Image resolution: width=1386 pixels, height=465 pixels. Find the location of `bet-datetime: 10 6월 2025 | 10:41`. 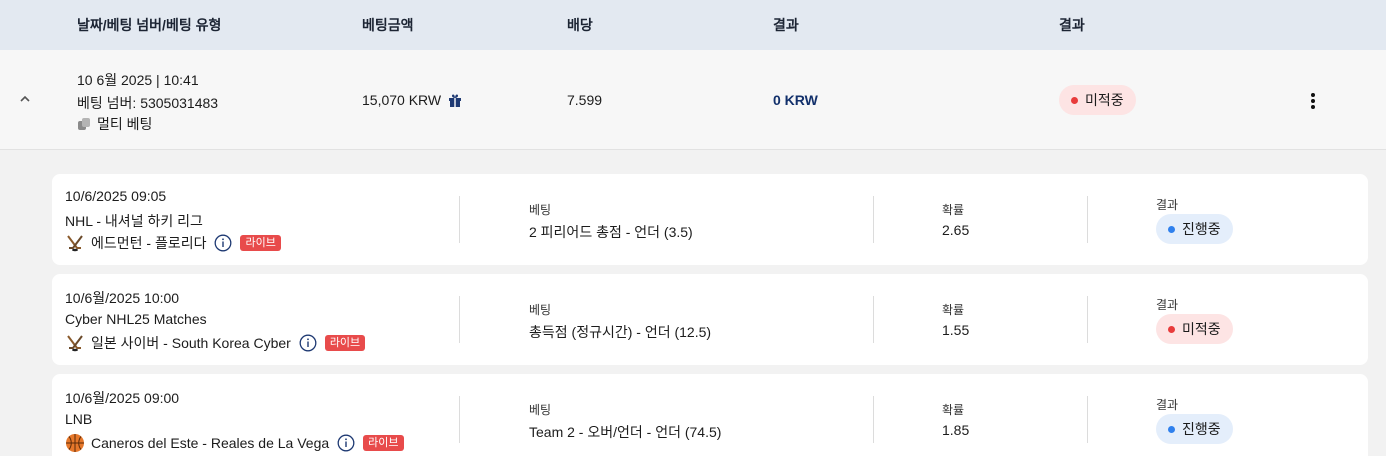

bet-datetime: 10 6월 2025 | 10:41 is located at coordinates (138, 80).